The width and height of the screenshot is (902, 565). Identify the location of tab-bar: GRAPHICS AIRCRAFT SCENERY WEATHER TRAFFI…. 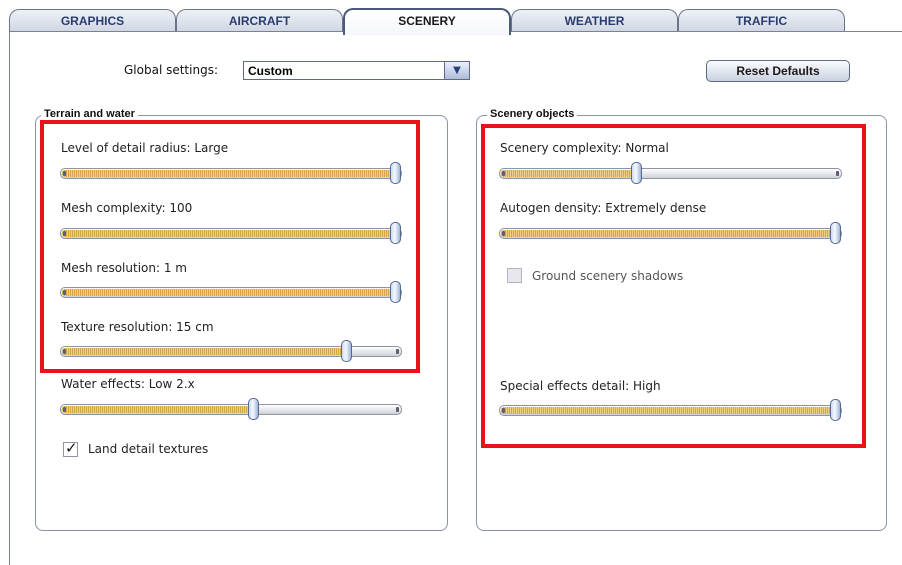
(451, 17).